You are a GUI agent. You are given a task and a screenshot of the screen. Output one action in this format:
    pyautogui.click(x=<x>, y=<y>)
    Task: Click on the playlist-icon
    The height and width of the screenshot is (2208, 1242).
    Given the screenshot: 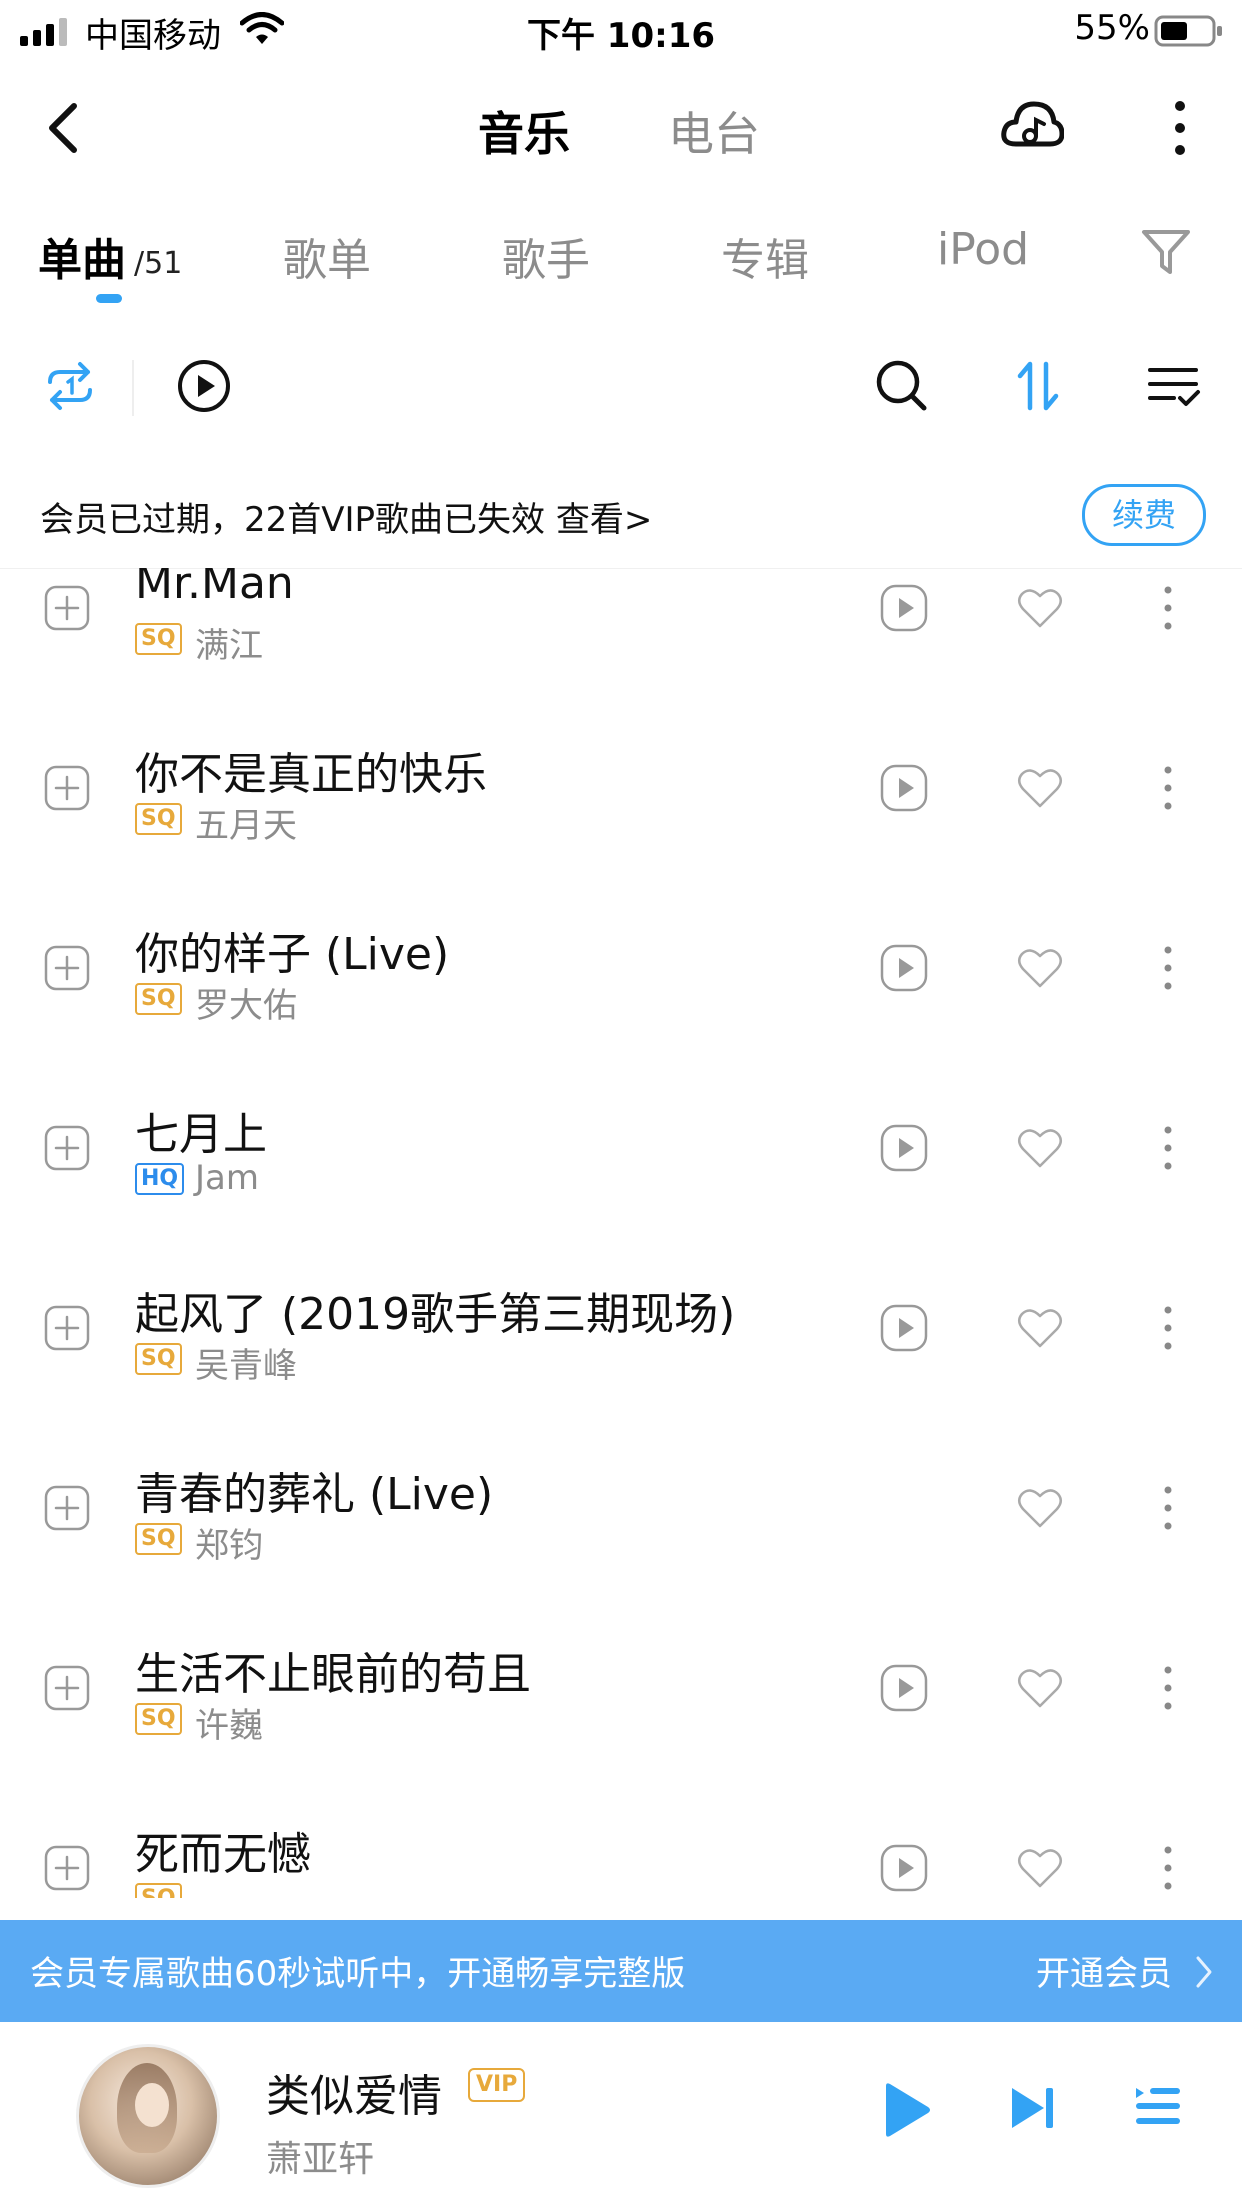 What is the action you would take?
    pyautogui.click(x=1157, y=2108)
    